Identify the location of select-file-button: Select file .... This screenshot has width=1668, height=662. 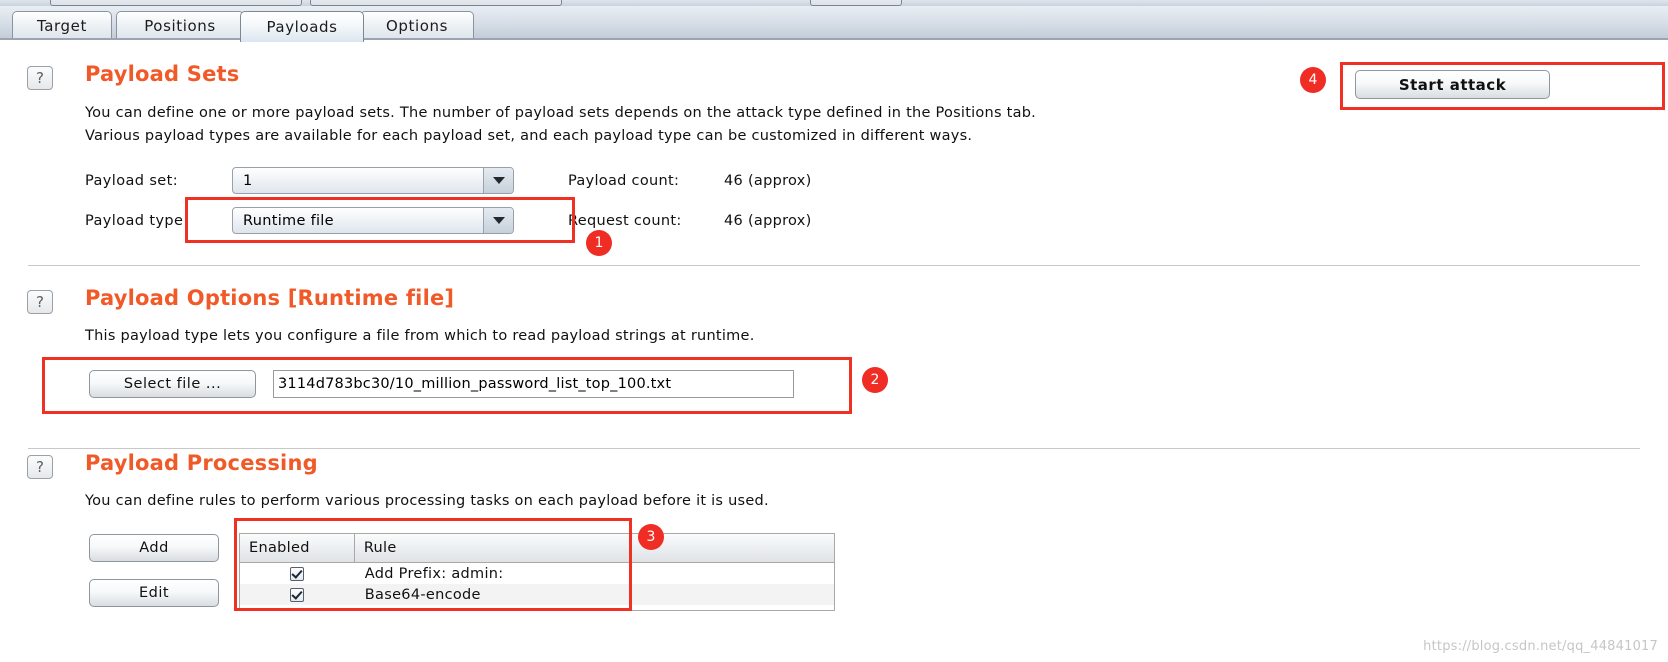
(172, 384).